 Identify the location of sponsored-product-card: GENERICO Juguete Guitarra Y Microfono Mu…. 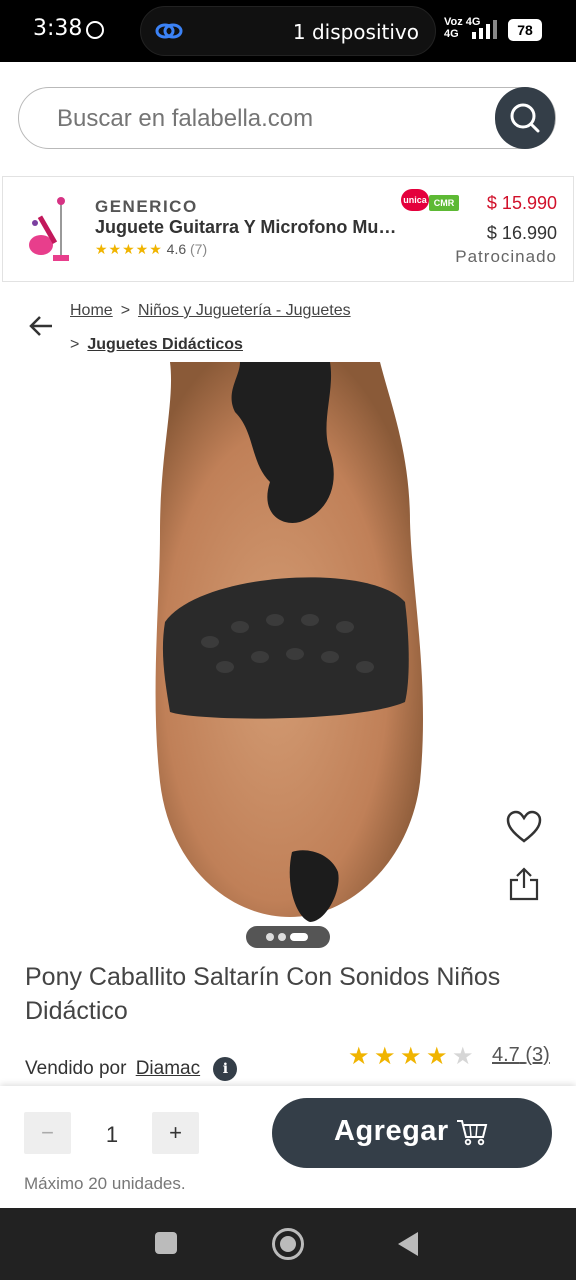
(288, 229).